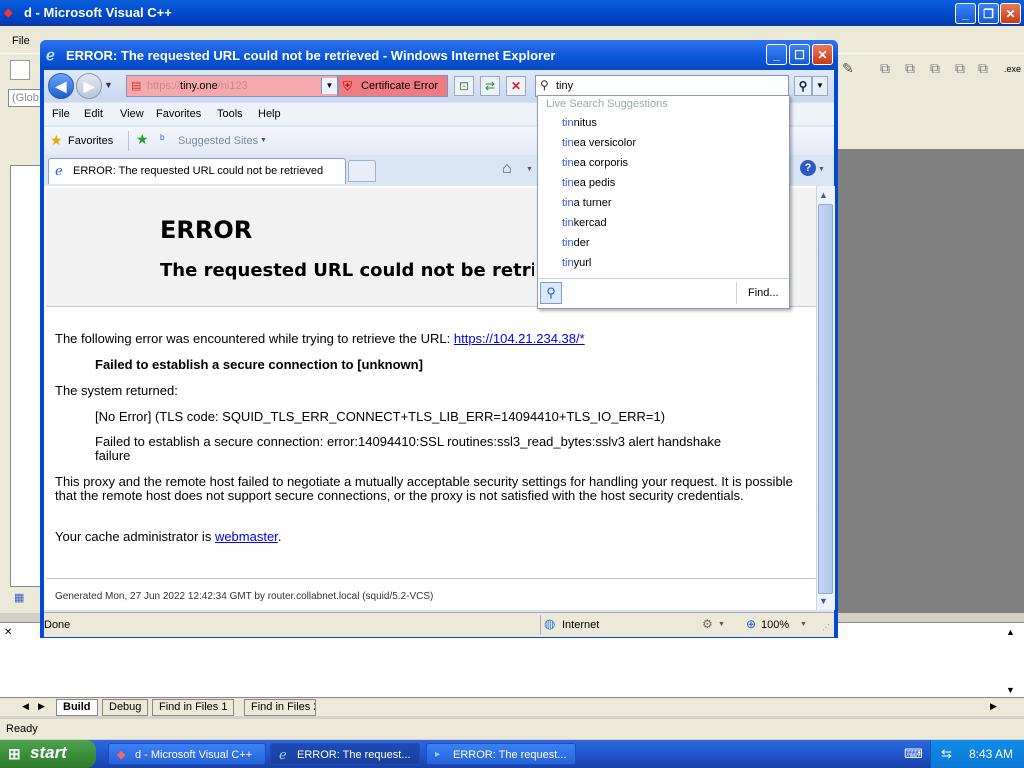  Describe the element at coordinates (26, 376) in the screenshot. I see `workspace-tree` at that location.